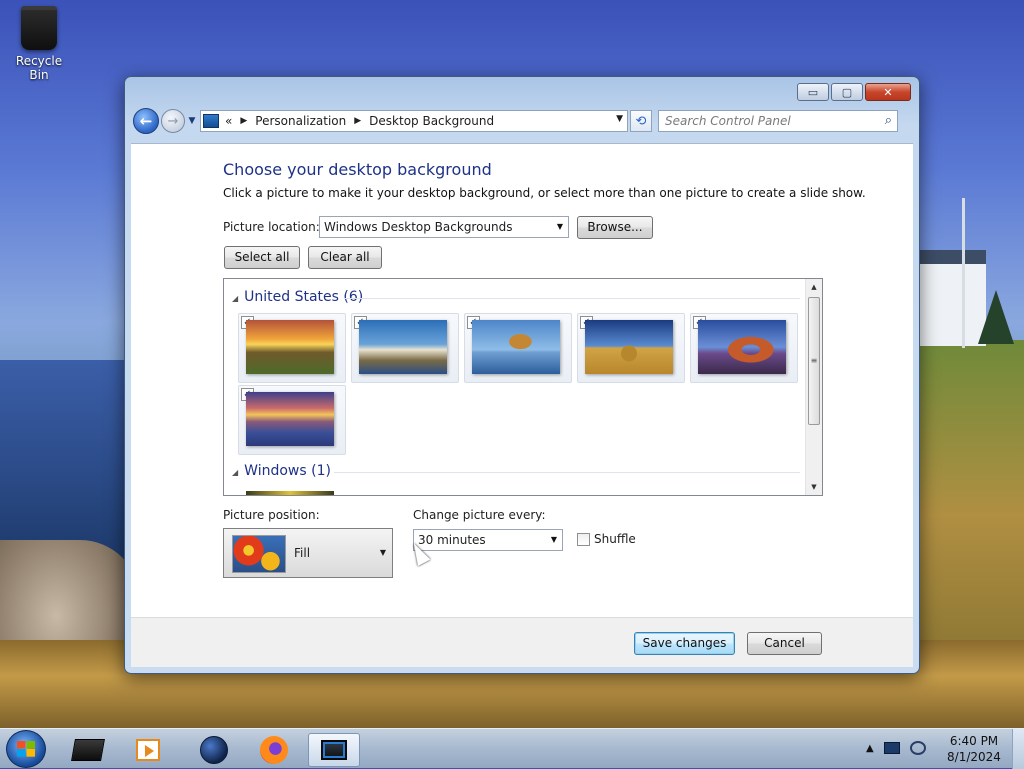 This screenshot has width=1024, height=769. I want to click on windows-logo-icon, so click(26, 749).